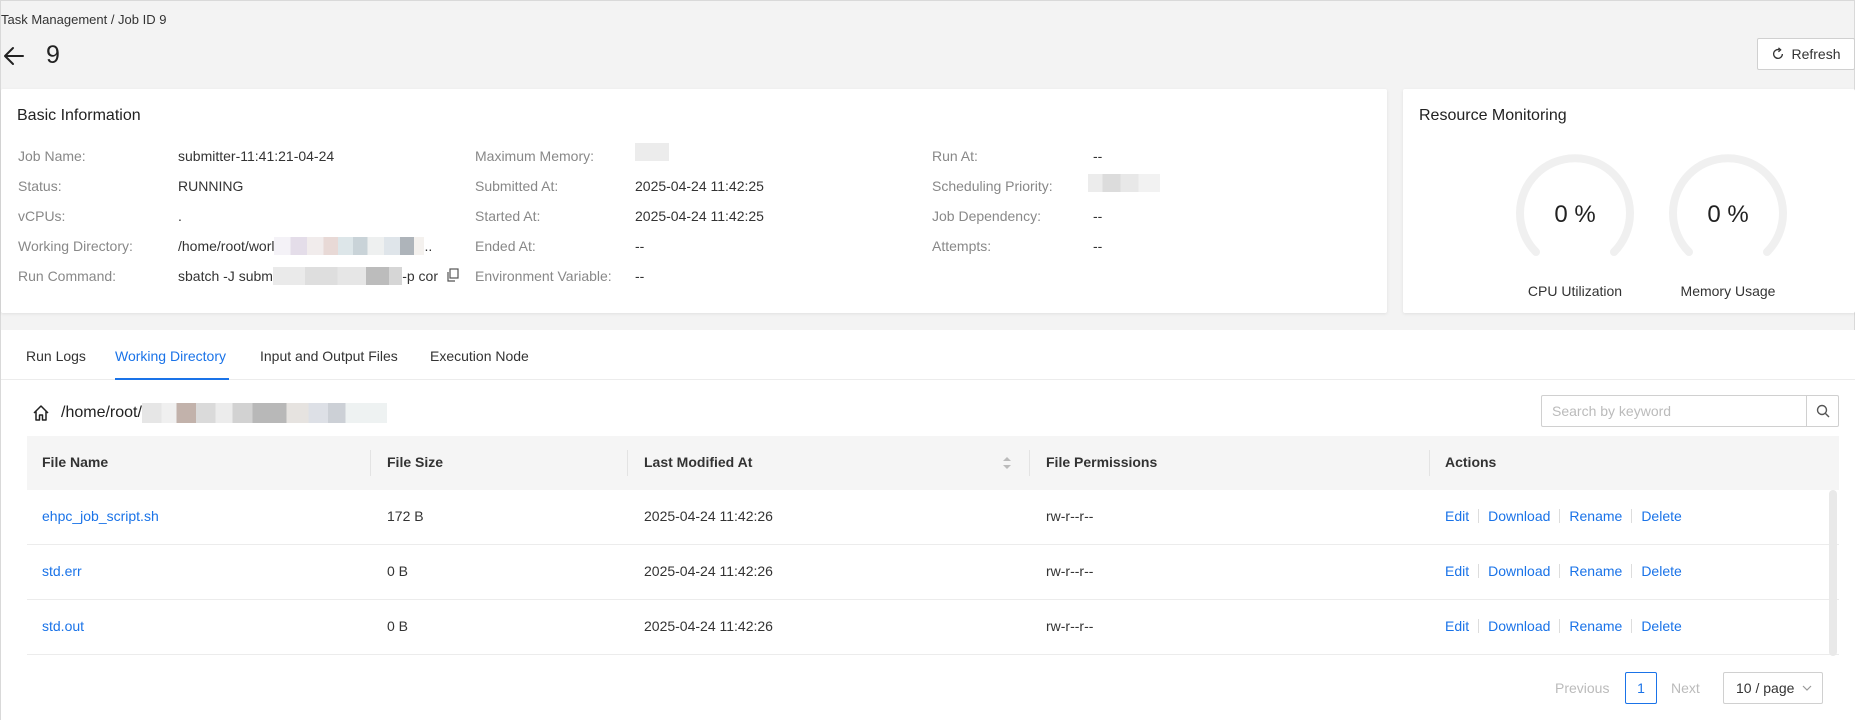 The height and width of the screenshot is (720, 1855). I want to click on run-at-label: Run At:, so click(955, 156).